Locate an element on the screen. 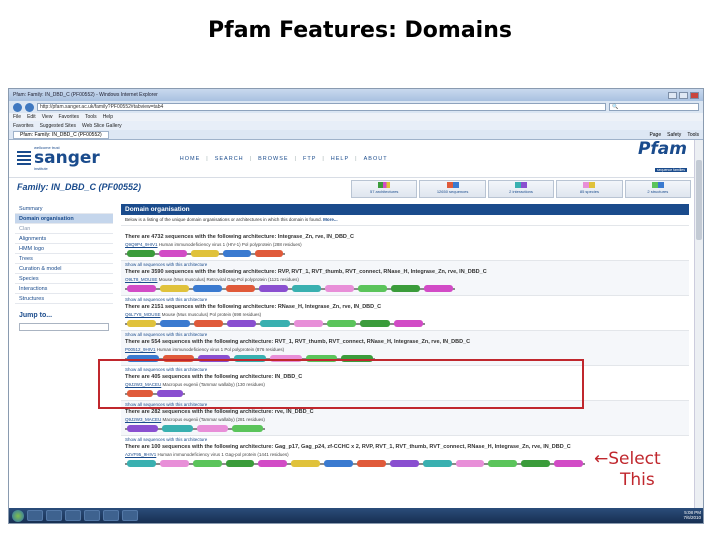 The width and height of the screenshot is (720, 540). maximize-button is located at coordinates (683, 95).